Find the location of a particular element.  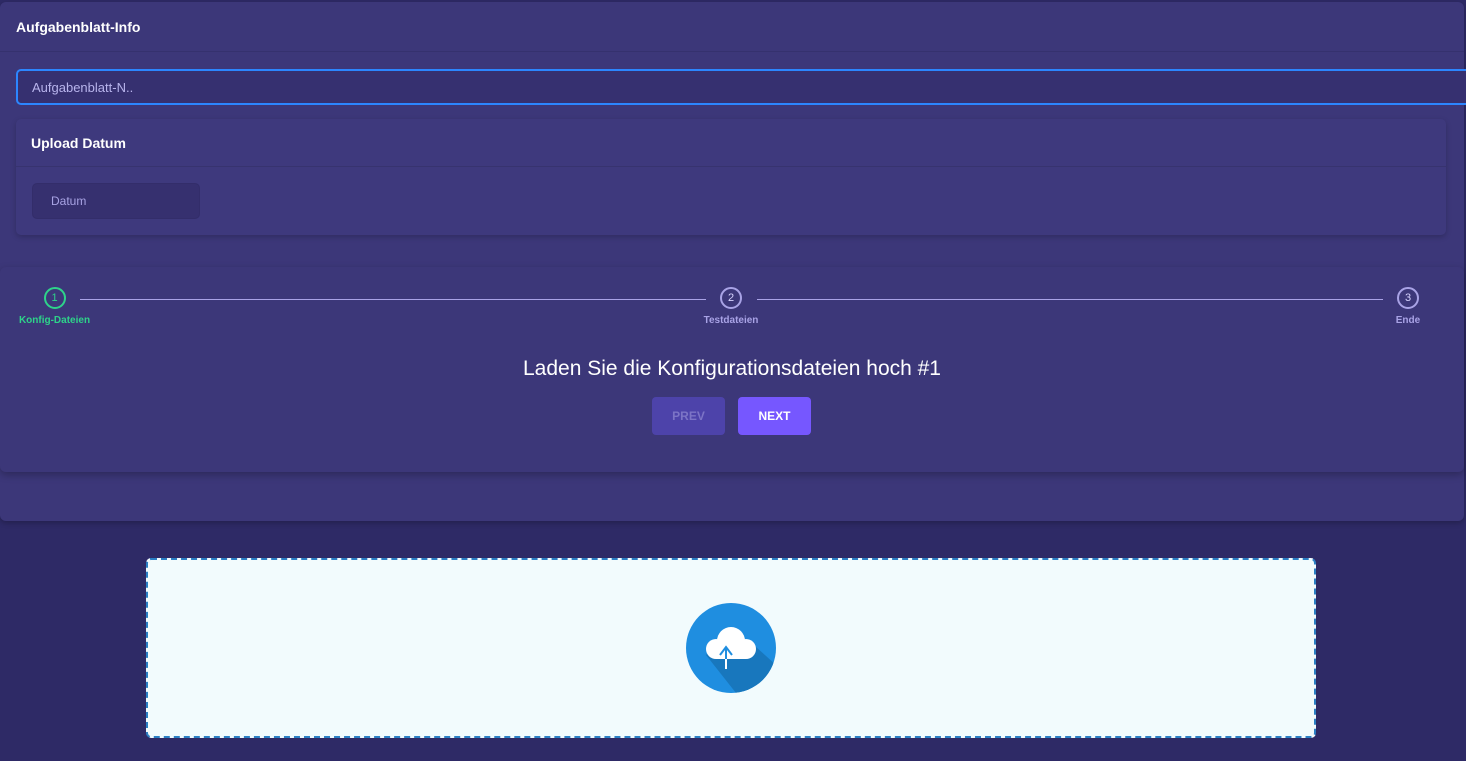

step-3-circle: 3 is located at coordinates (1408, 298).